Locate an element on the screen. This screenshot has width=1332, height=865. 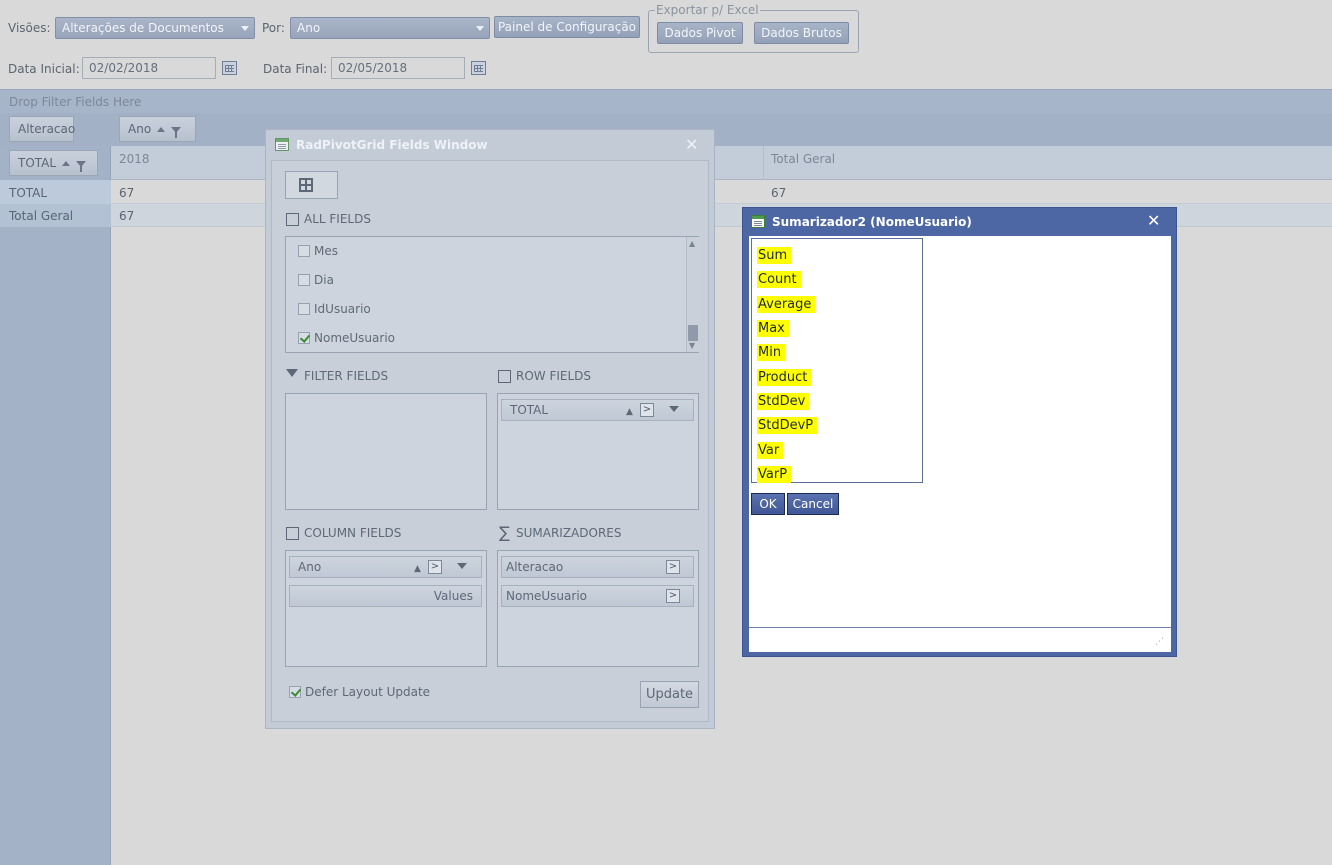
field-label: Dia is located at coordinates (324, 280).